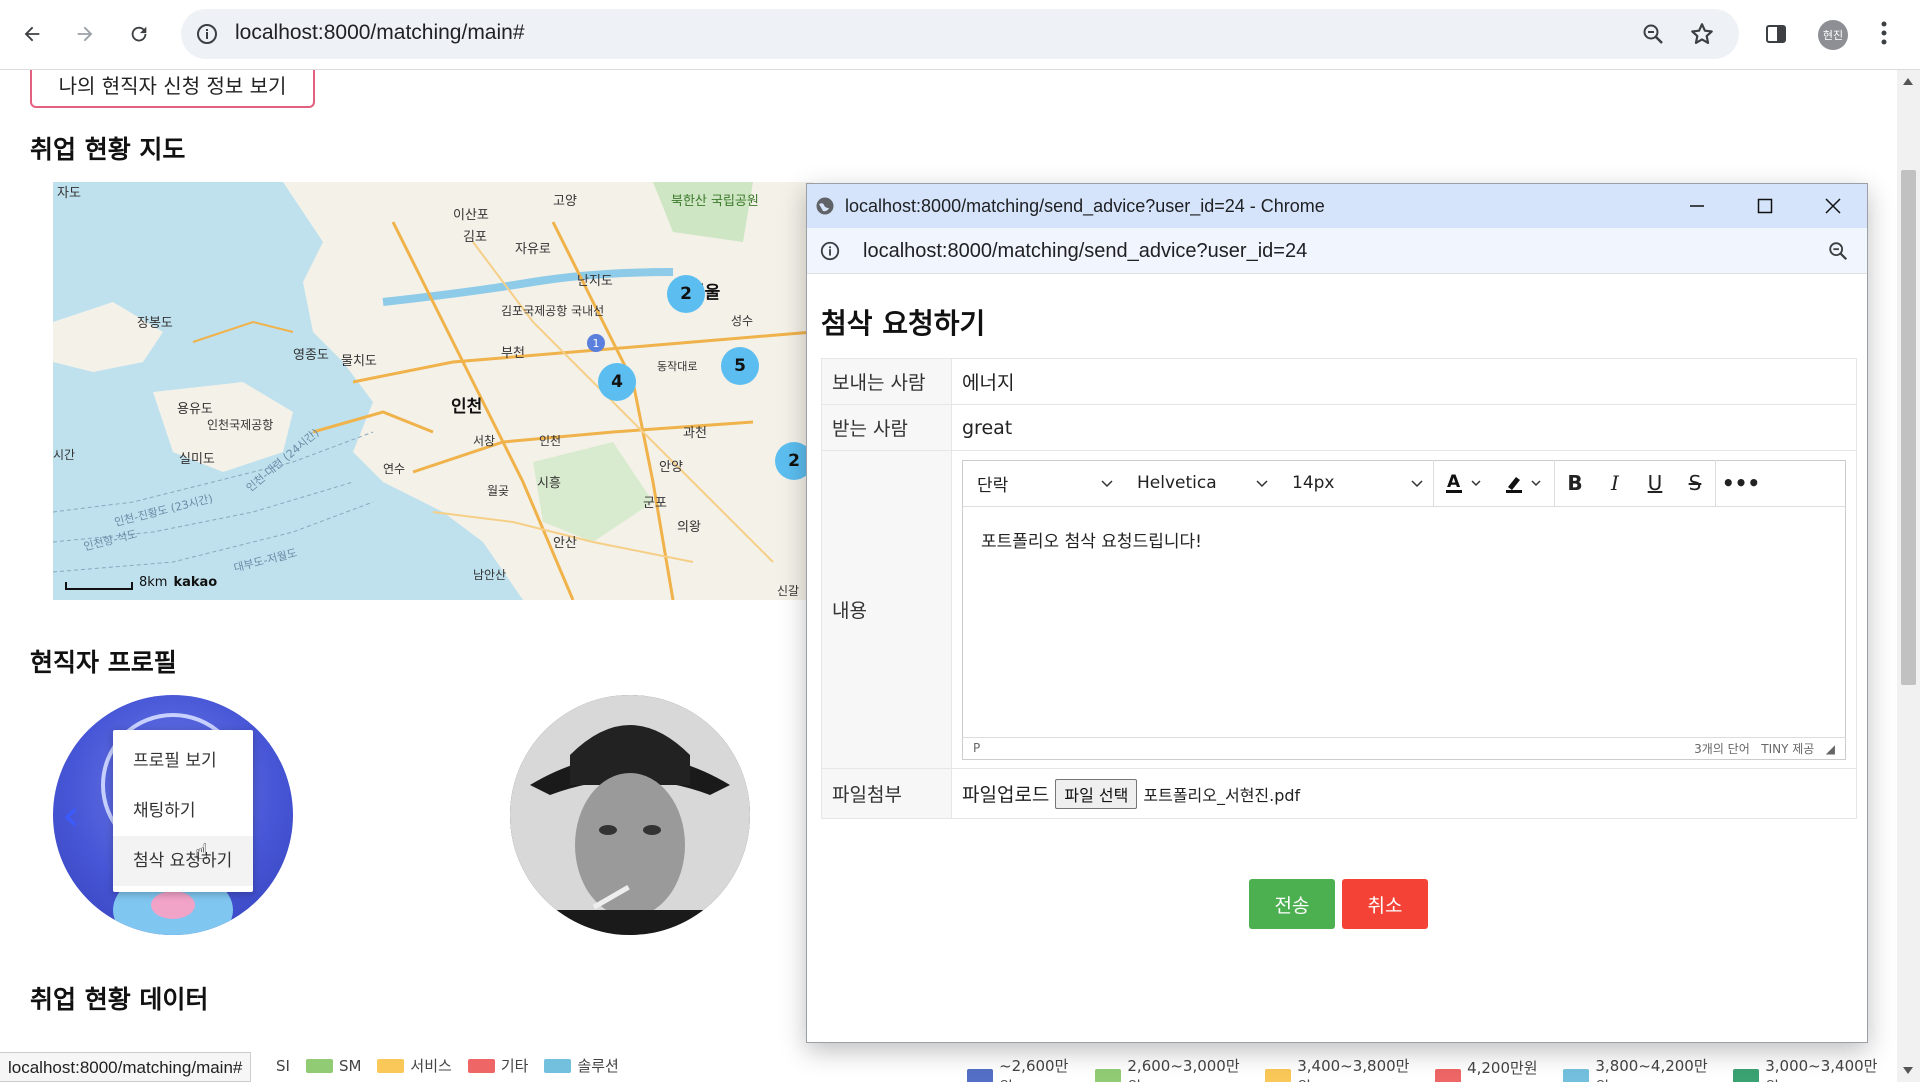 Image resolution: width=1920 pixels, height=1083 pixels. What do you see at coordinates (484, 441) in the screenshot?
I see `map-label: 서창` at bounding box center [484, 441].